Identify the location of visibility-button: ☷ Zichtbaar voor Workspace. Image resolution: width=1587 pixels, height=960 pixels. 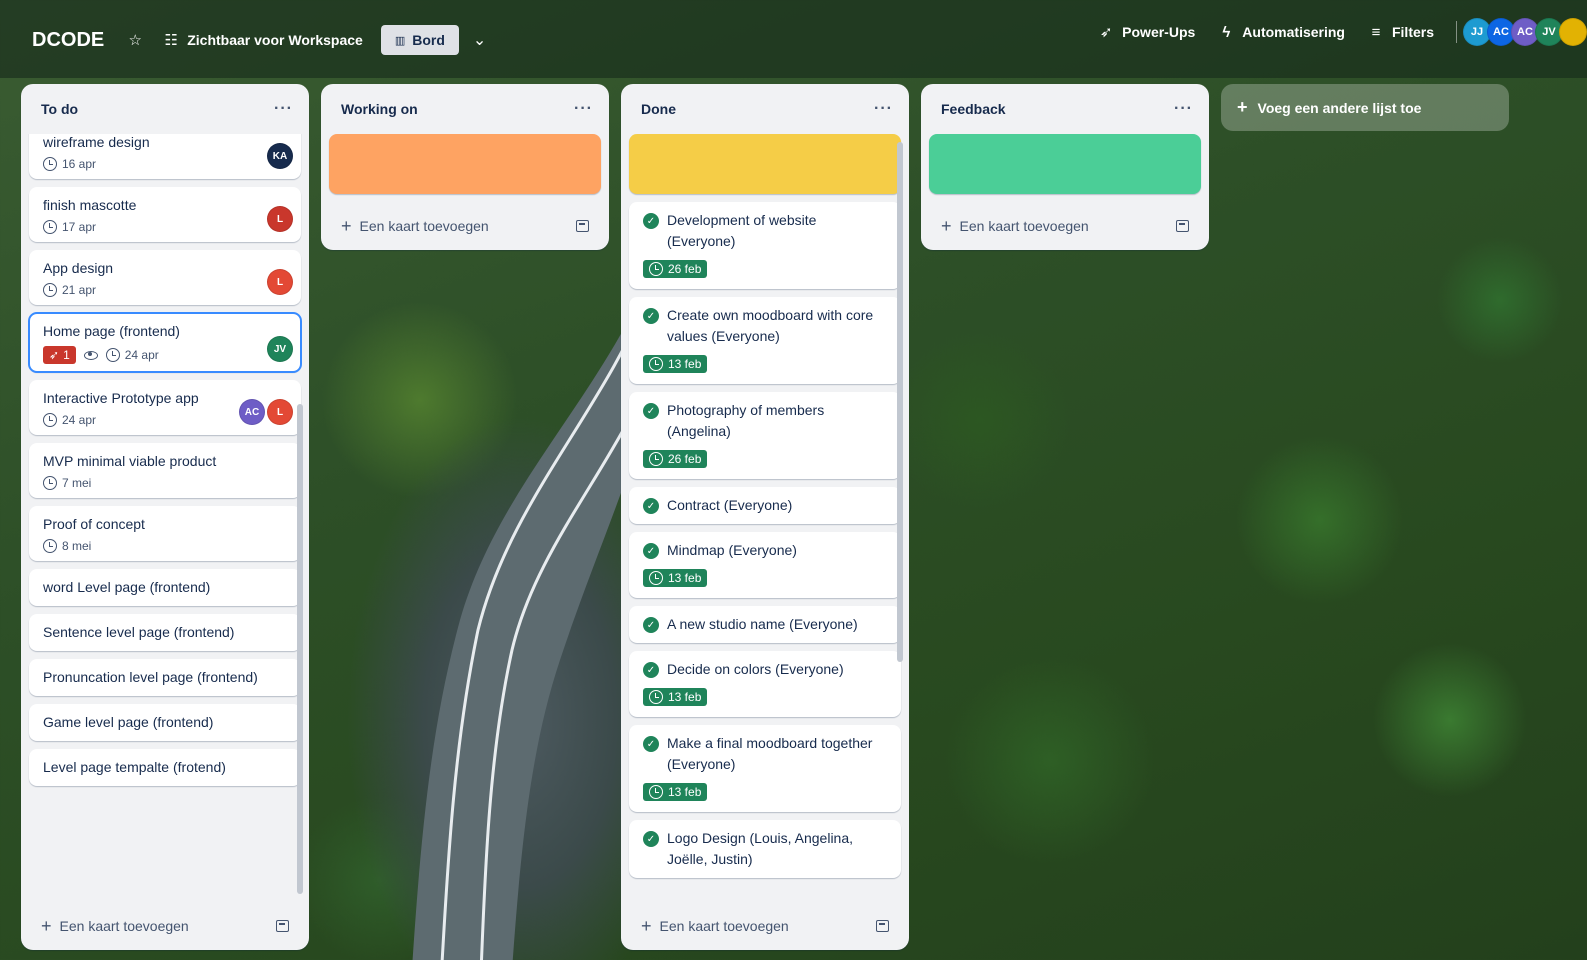
(262, 40).